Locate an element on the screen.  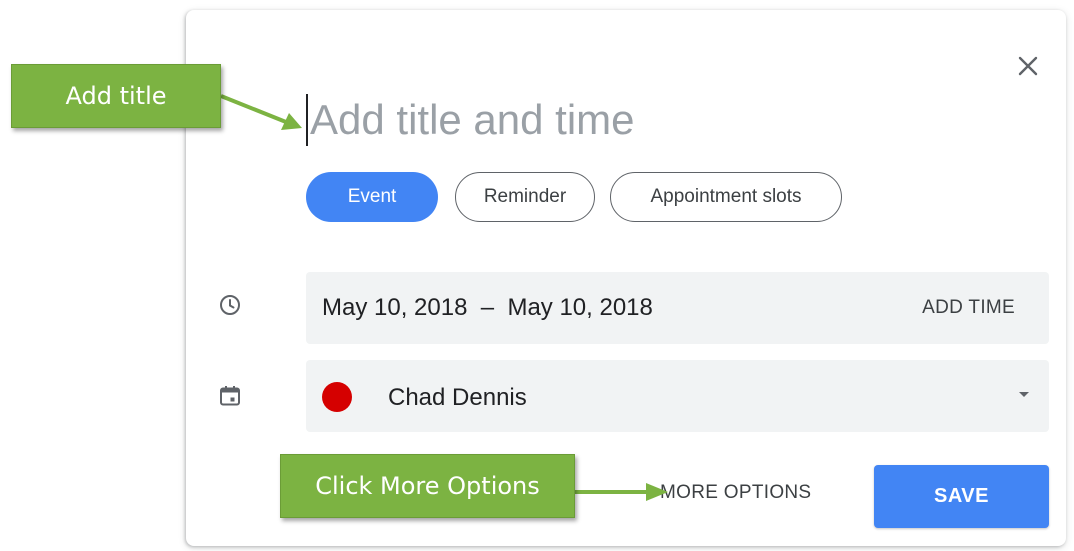
callout-click-more-options: Click More Options is located at coordinates (427, 486).